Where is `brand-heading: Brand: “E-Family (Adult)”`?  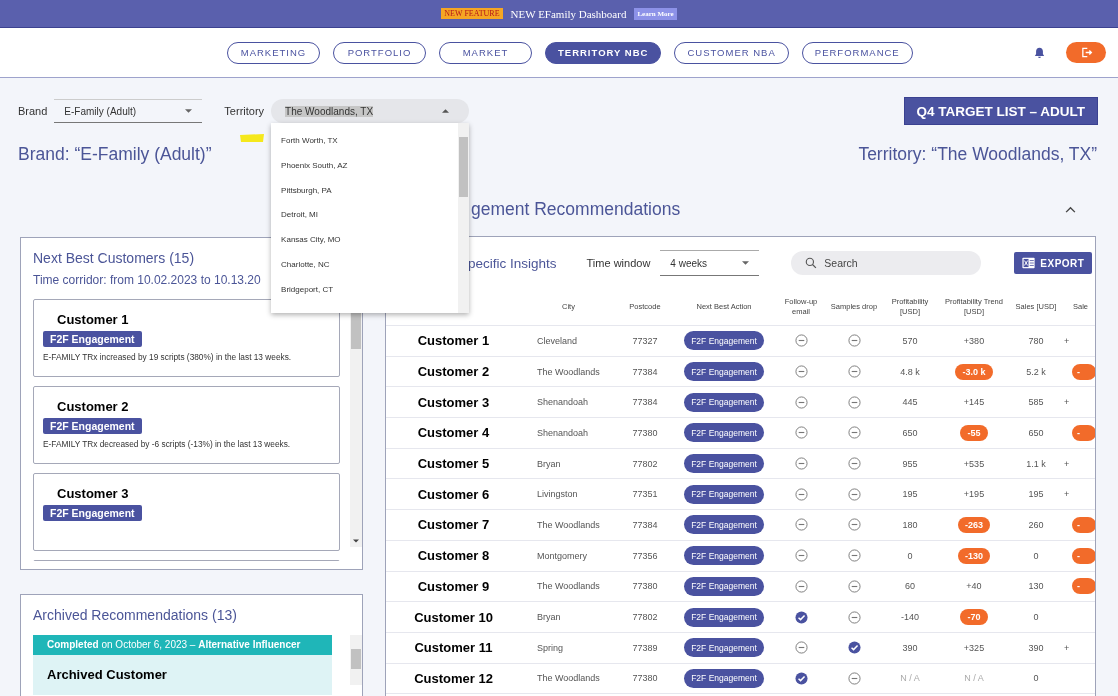 brand-heading: Brand: “E-Family (Adult)” is located at coordinates (115, 155).